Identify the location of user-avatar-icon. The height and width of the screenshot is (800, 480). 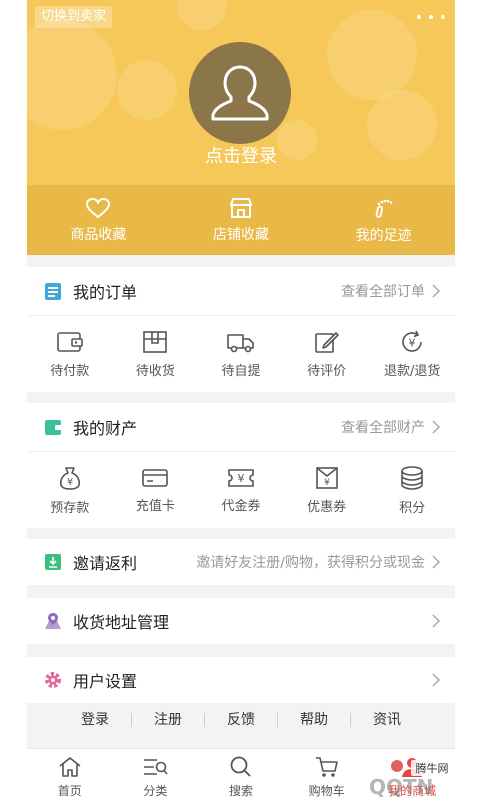
(240, 93).